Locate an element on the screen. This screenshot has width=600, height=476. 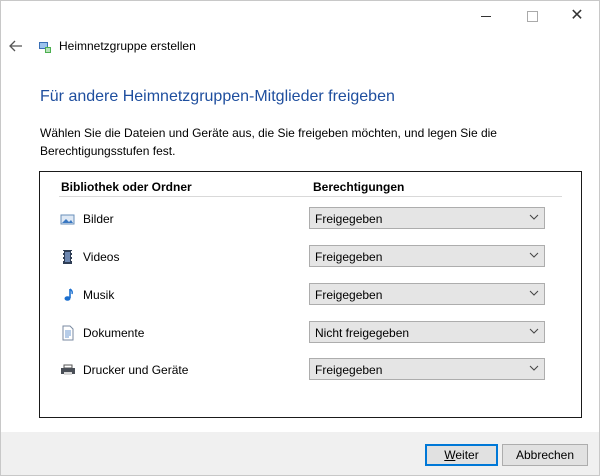
printer-icon is located at coordinates (68, 369).